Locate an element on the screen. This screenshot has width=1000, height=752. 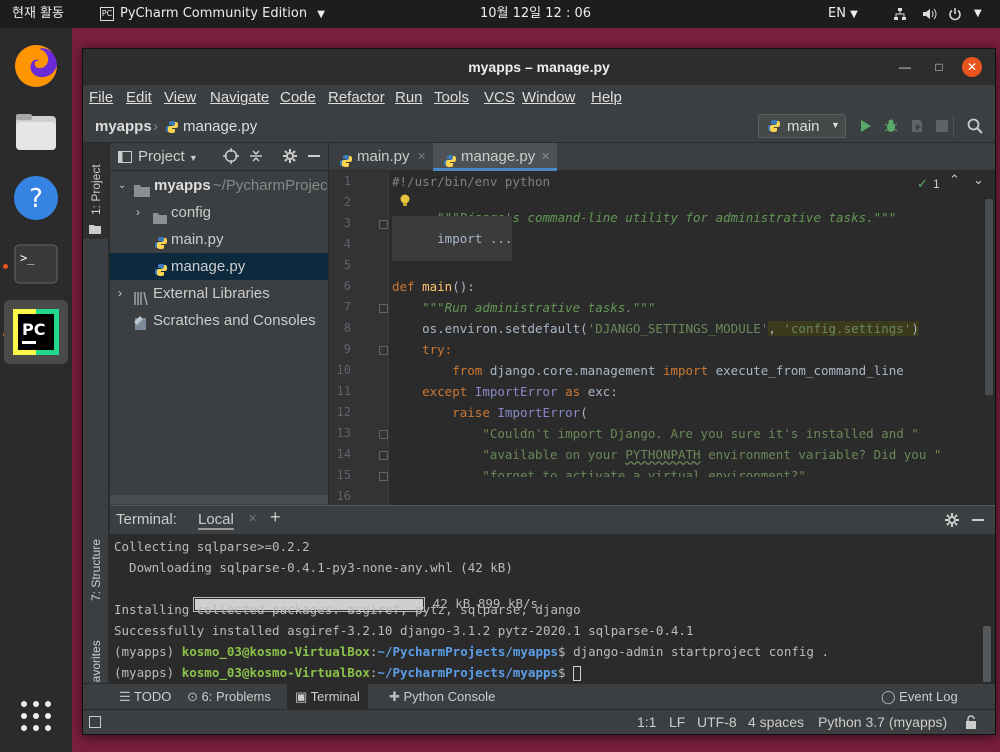
menu-edit: Edit is located at coordinates (139, 97).